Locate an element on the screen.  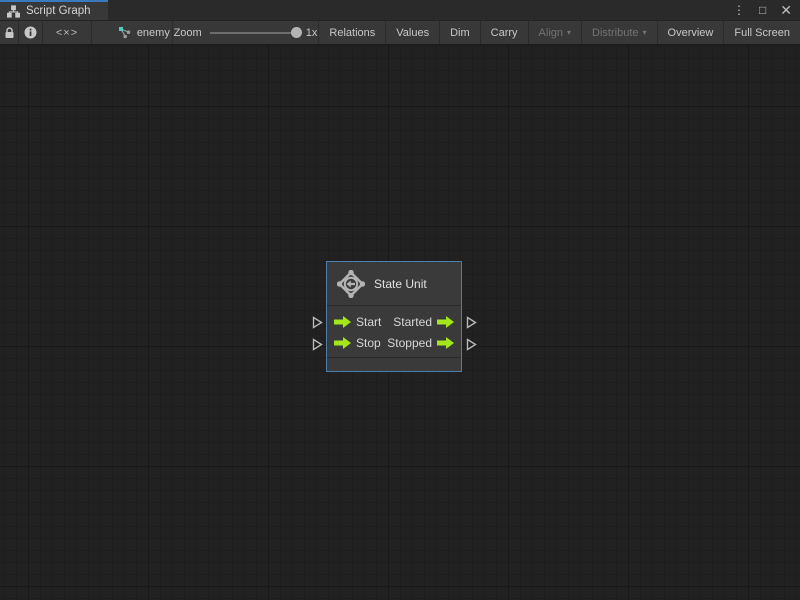
values-button: Values is located at coordinates (413, 32).